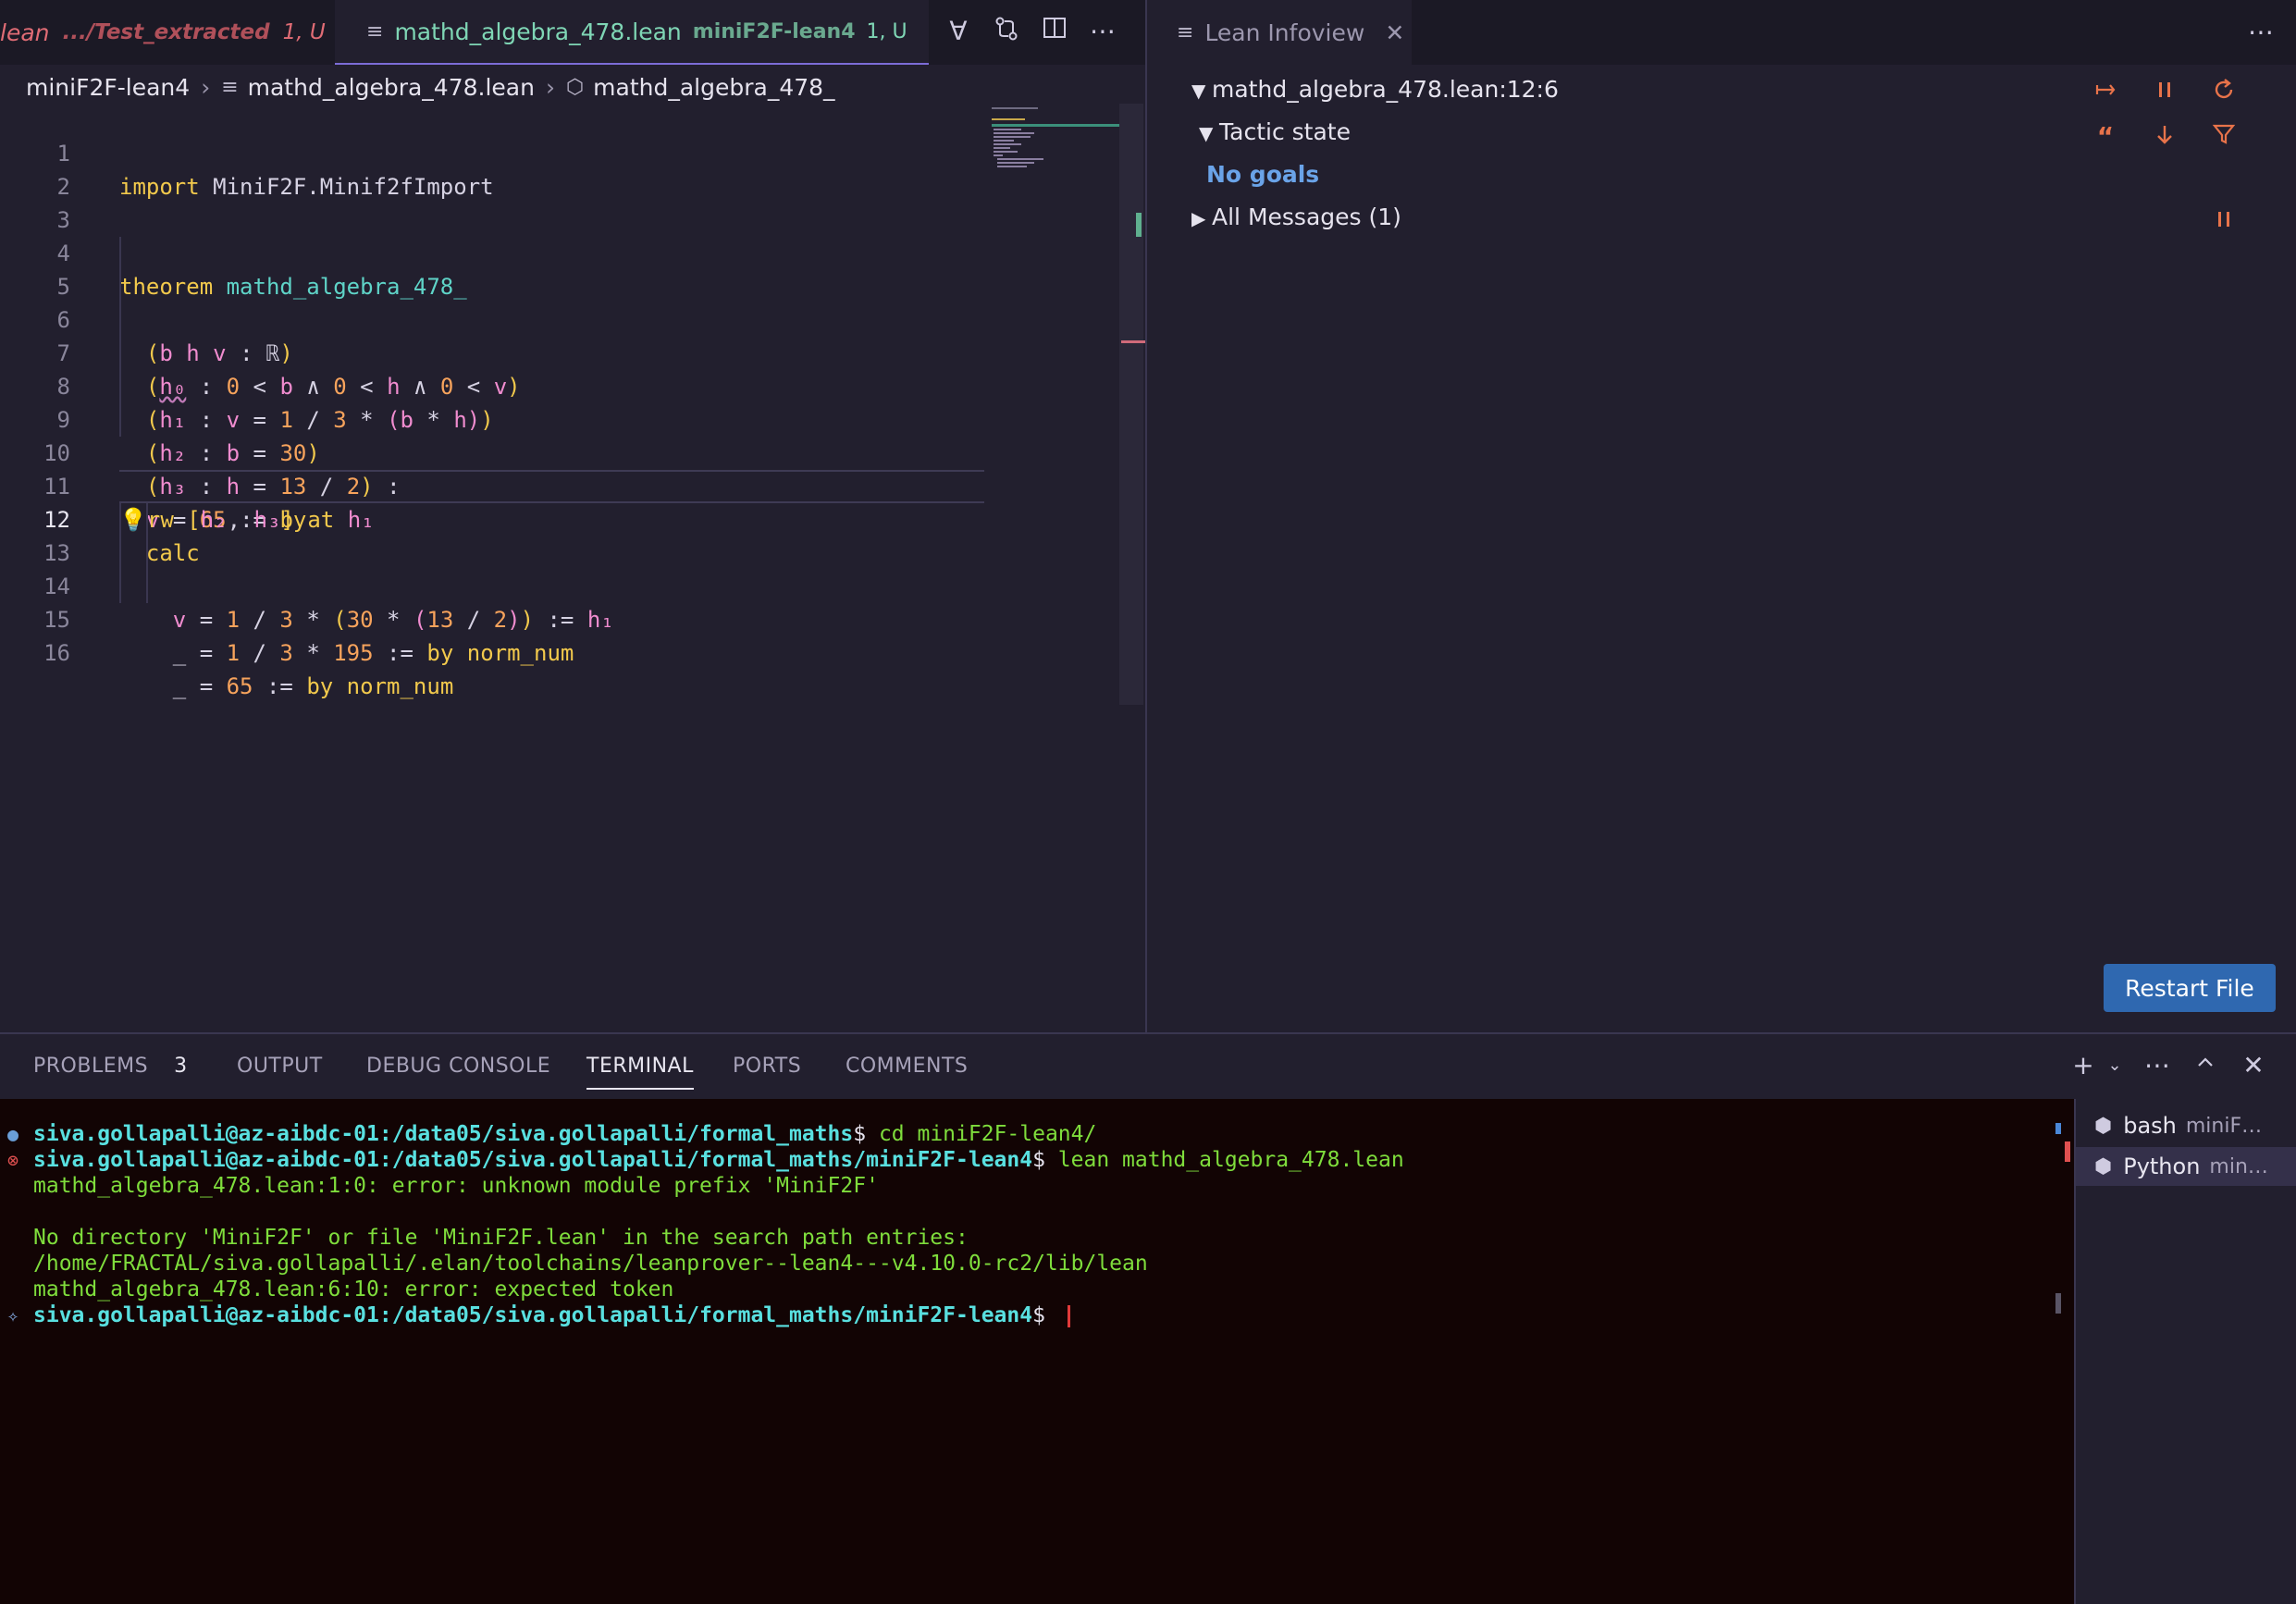  What do you see at coordinates (13, 1315) in the screenshot?
I see `sparkle-icon: ✧` at bounding box center [13, 1315].